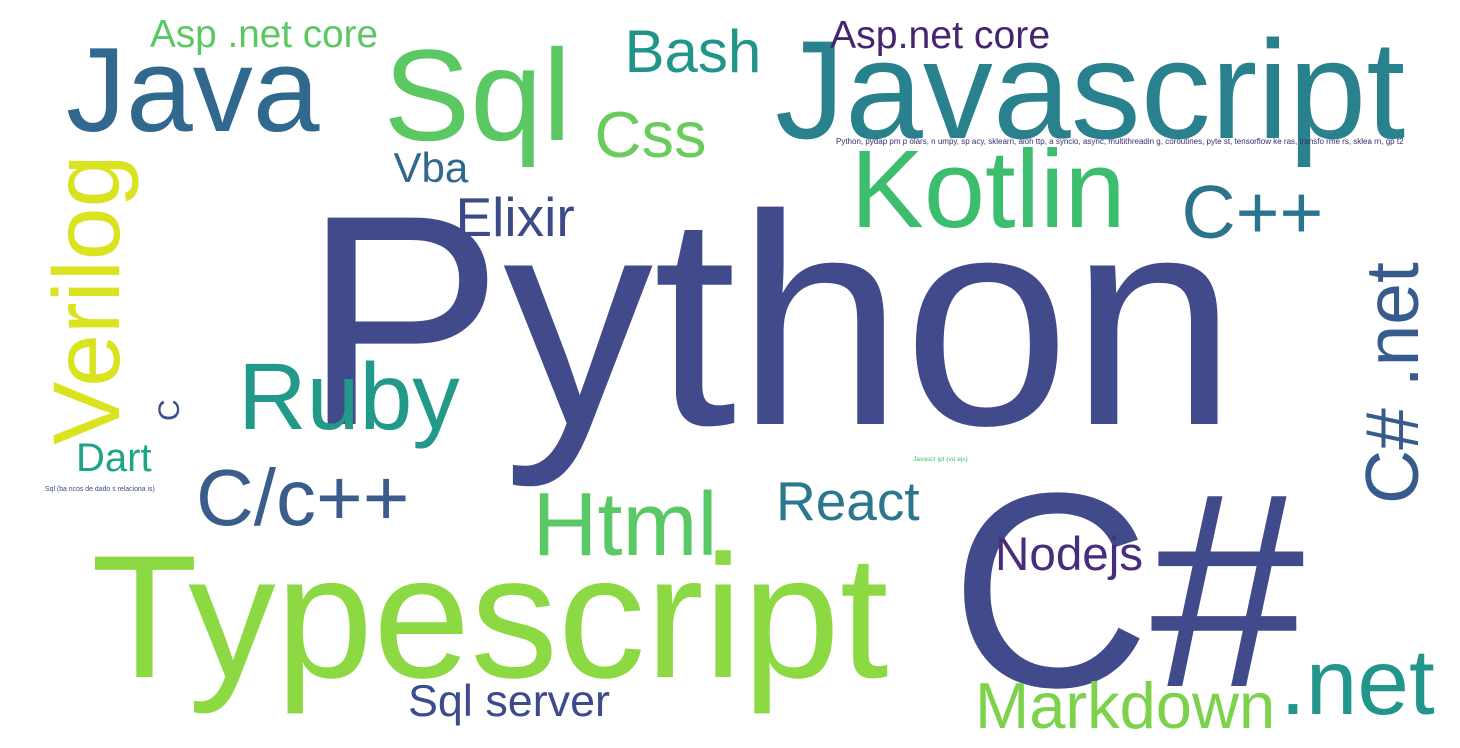 Image resolution: width=1460 pixels, height=748 pixels. What do you see at coordinates (303, 497) in the screenshot?
I see `word-c-cpp: C/c++` at bounding box center [303, 497].